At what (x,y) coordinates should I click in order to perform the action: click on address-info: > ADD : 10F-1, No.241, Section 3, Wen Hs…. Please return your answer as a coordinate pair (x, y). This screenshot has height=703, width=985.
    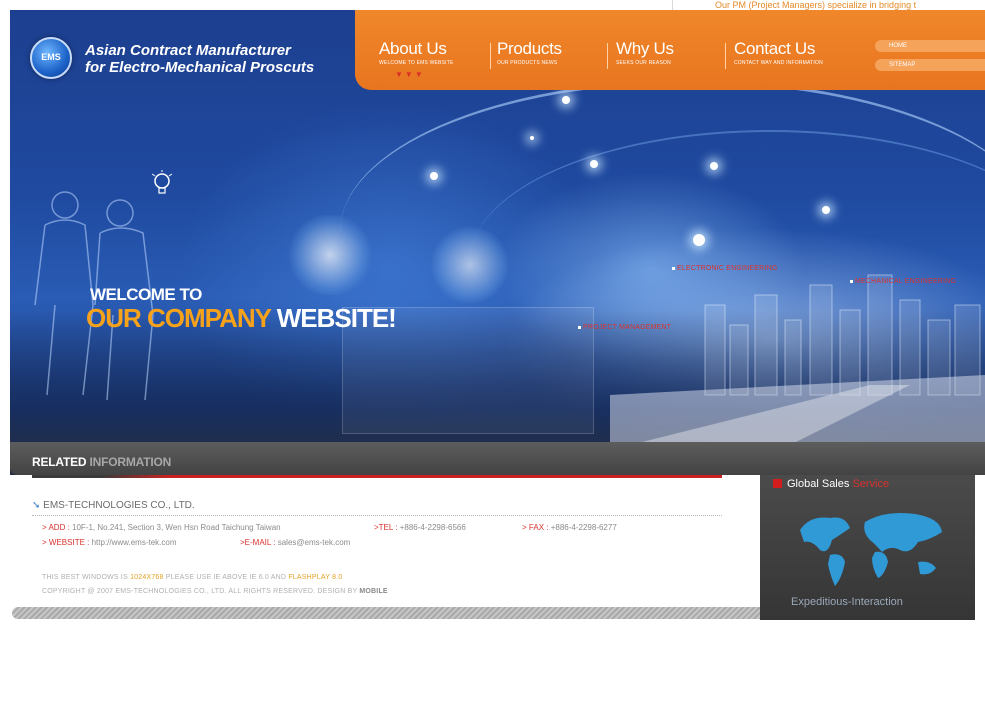
    Looking at the image, I should click on (161, 527).